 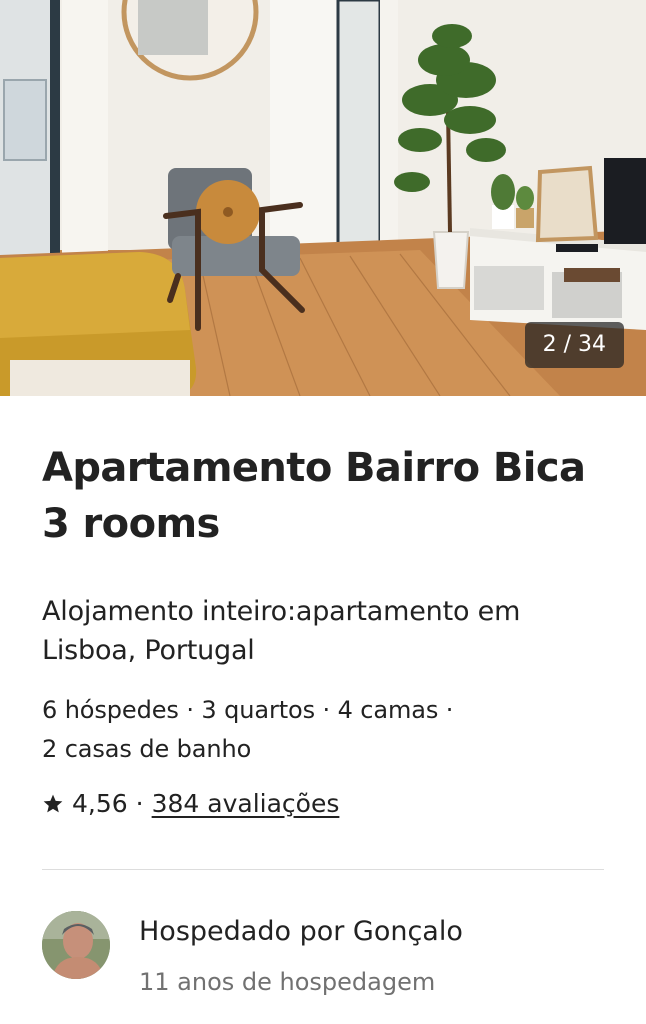 I want to click on host-experience: 11 anos de hospedagem, so click(x=287, y=982).